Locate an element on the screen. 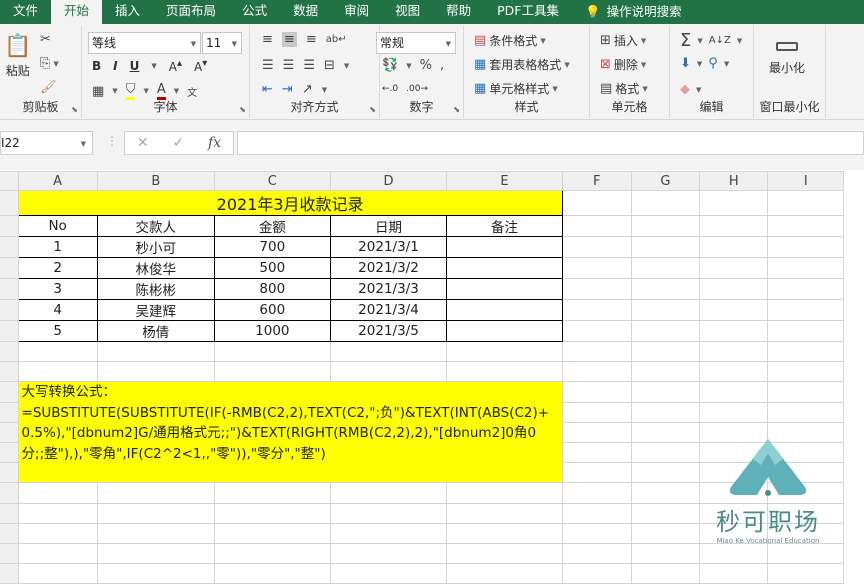  name-box: I22 ▼ is located at coordinates (46, 143).